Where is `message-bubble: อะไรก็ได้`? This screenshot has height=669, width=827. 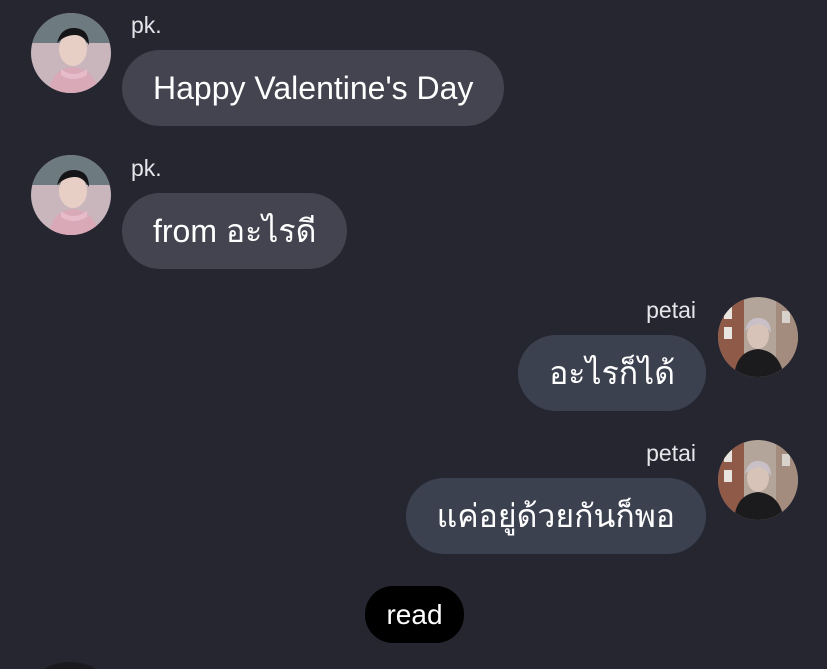
message-bubble: อะไรก็ได้ is located at coordinates (612, 373).